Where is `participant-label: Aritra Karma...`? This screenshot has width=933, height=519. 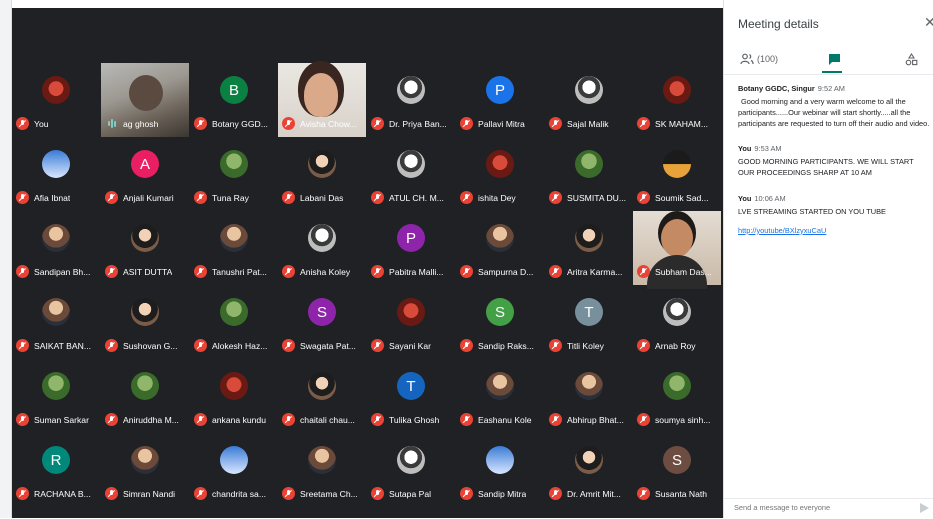 participant-label: Aritra Karma... is located at coordinates (590, 271).